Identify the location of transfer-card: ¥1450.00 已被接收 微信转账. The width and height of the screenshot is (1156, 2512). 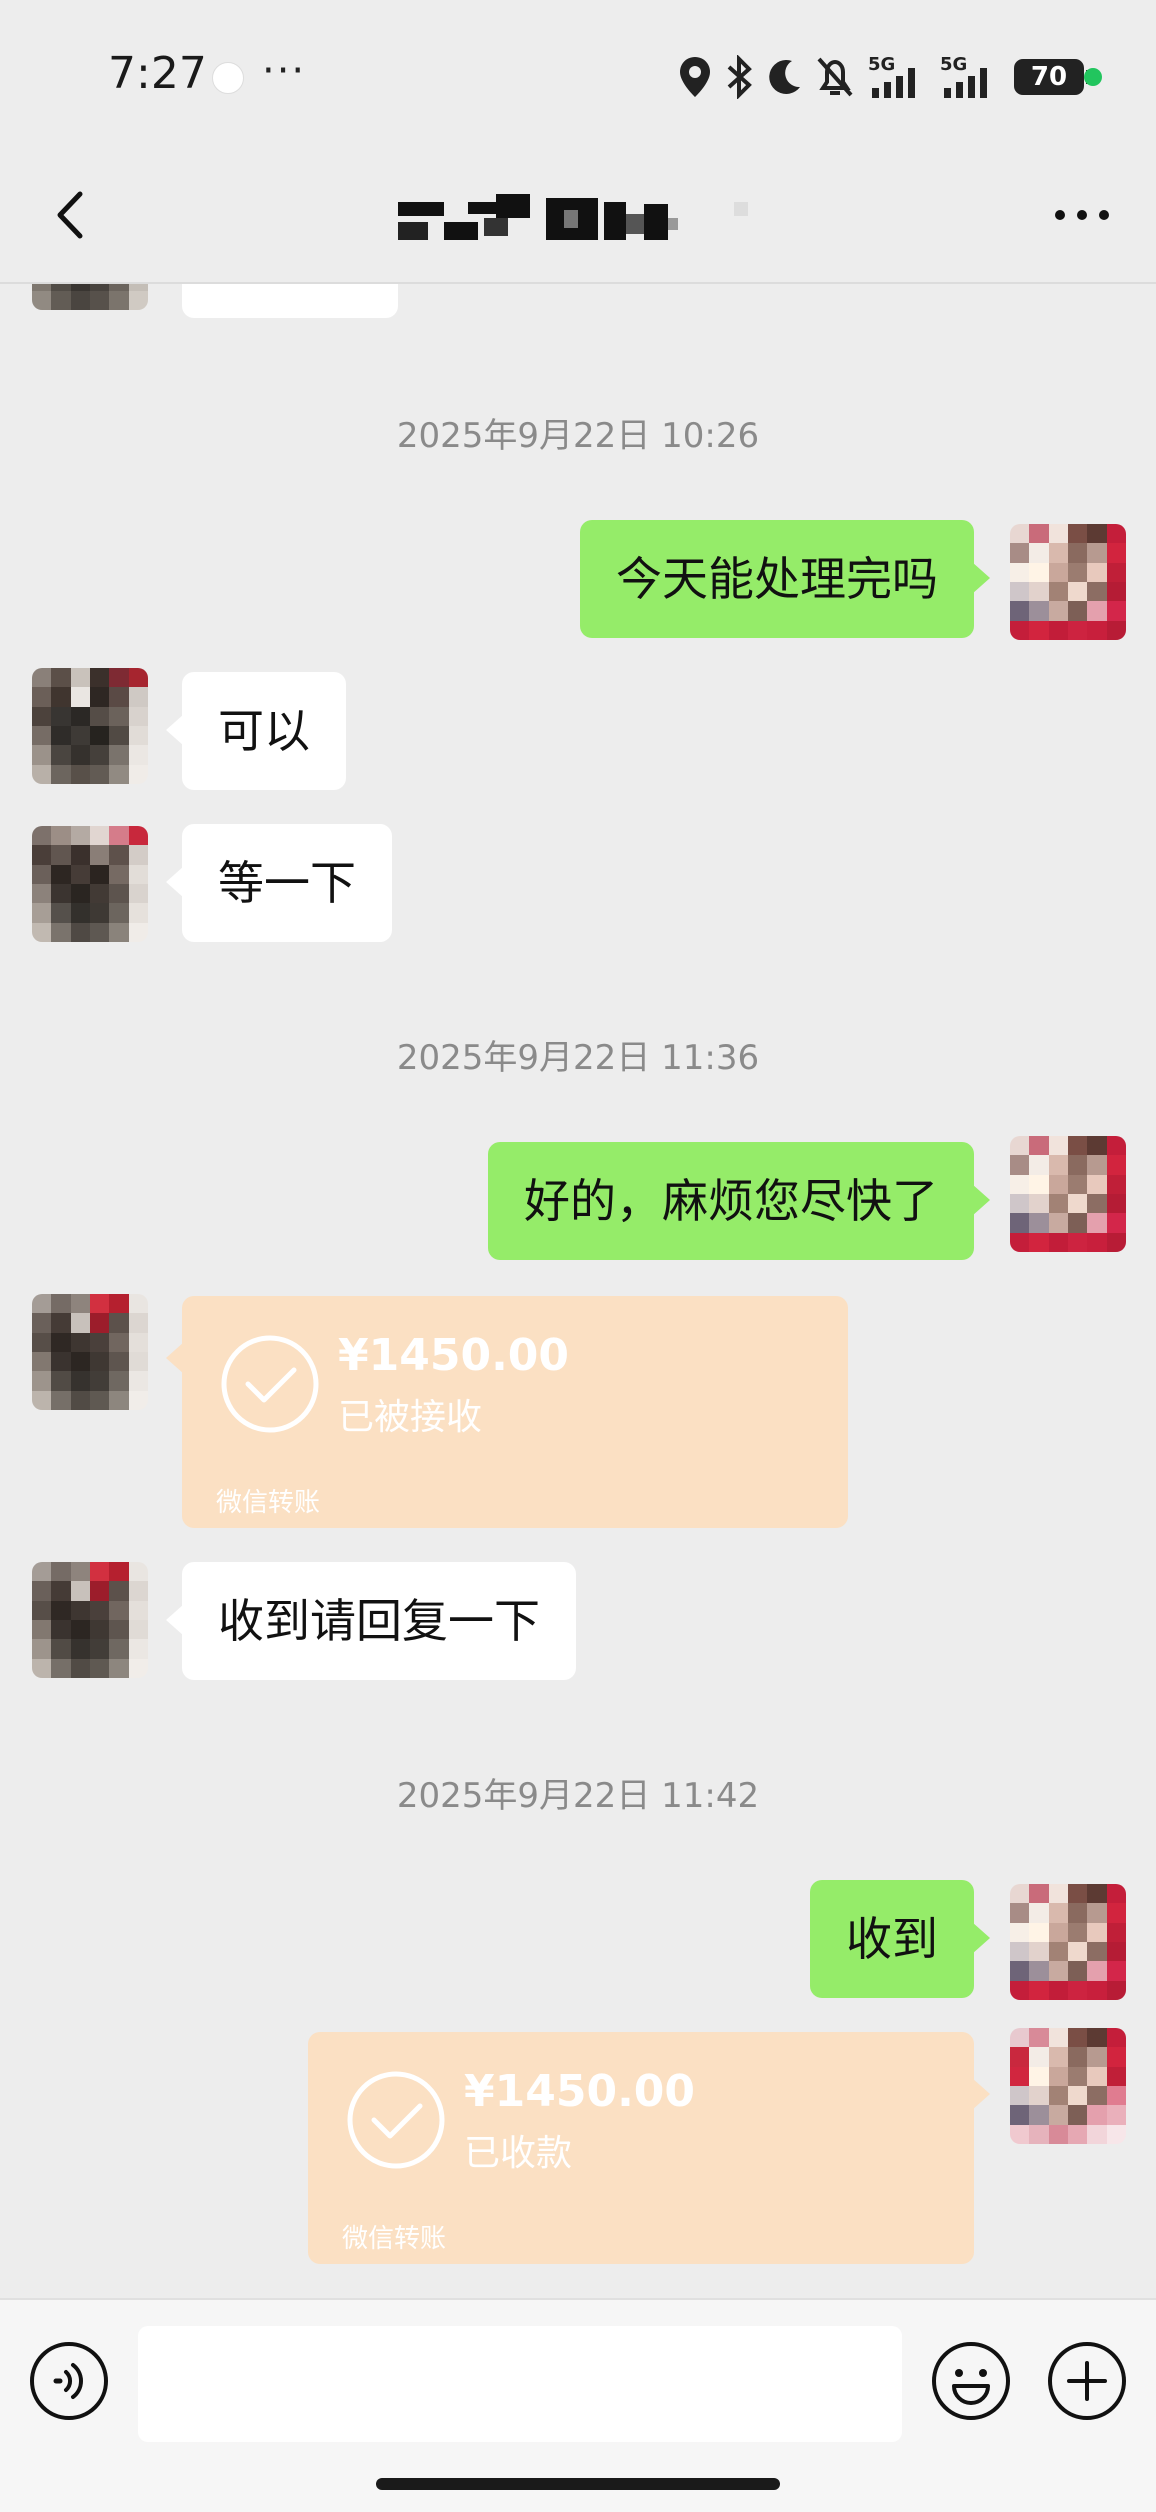
(507, 1412).